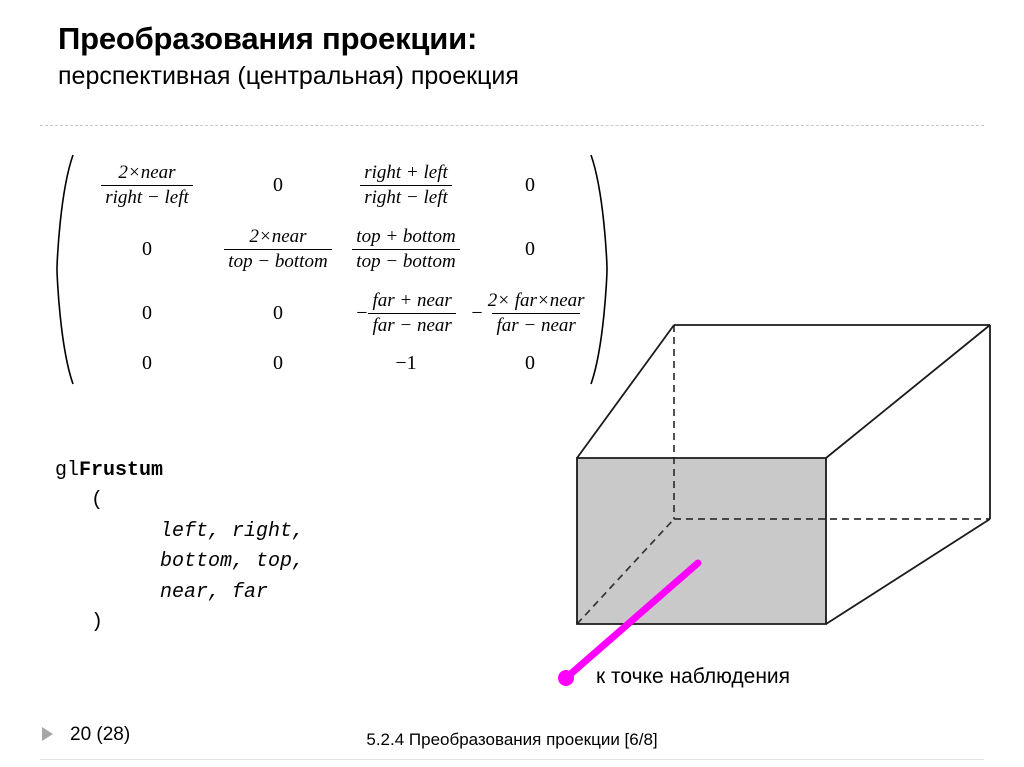 This screenshot has width=1024, height=767. I want to click on matrix-left-bracket-icon, so click(65, 269).